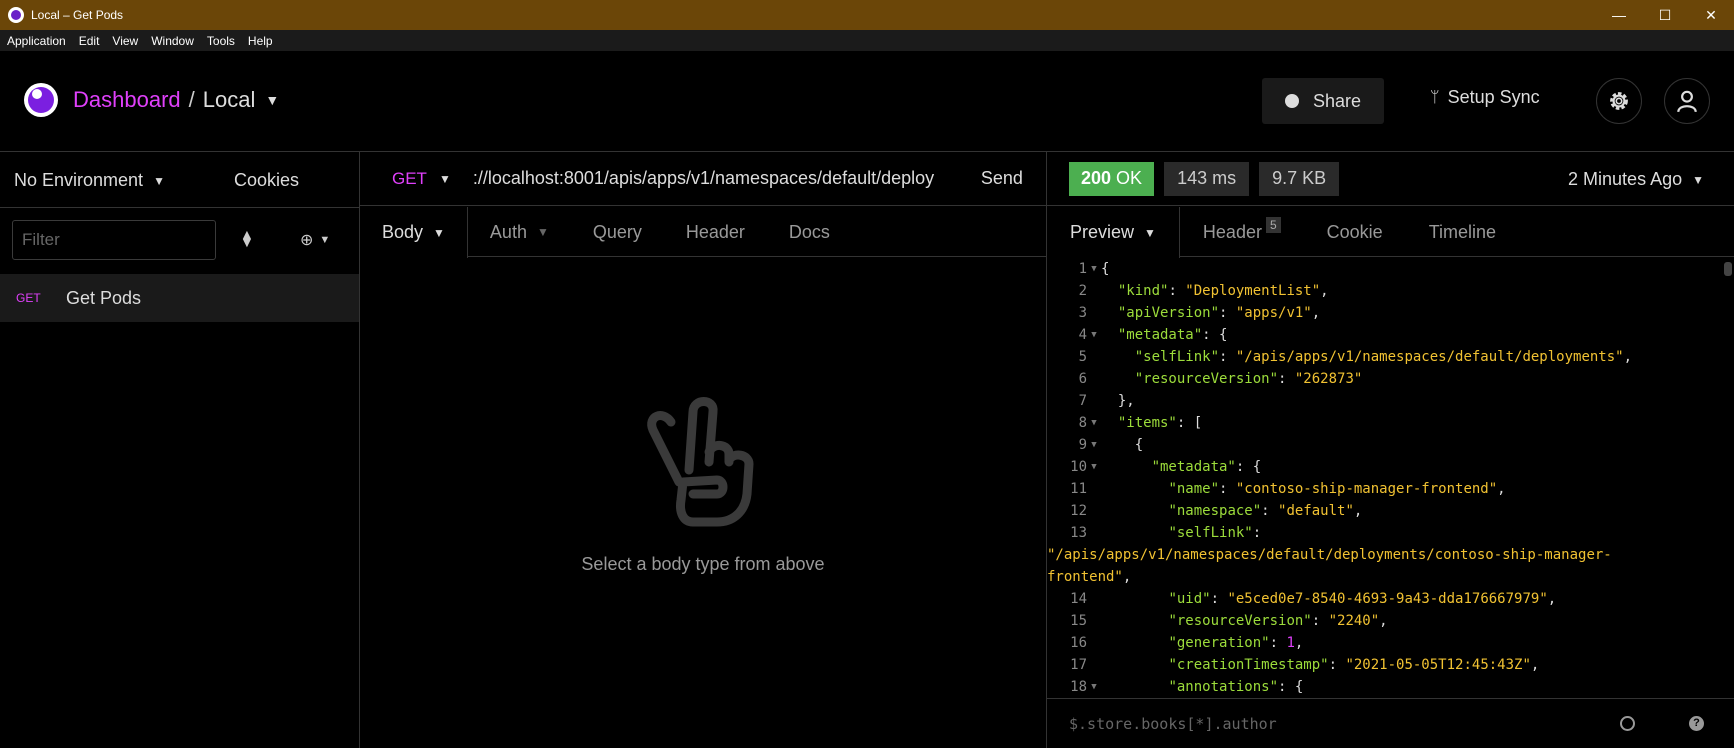  I want to click on cookies-button: Cookies, so click(266, 180).